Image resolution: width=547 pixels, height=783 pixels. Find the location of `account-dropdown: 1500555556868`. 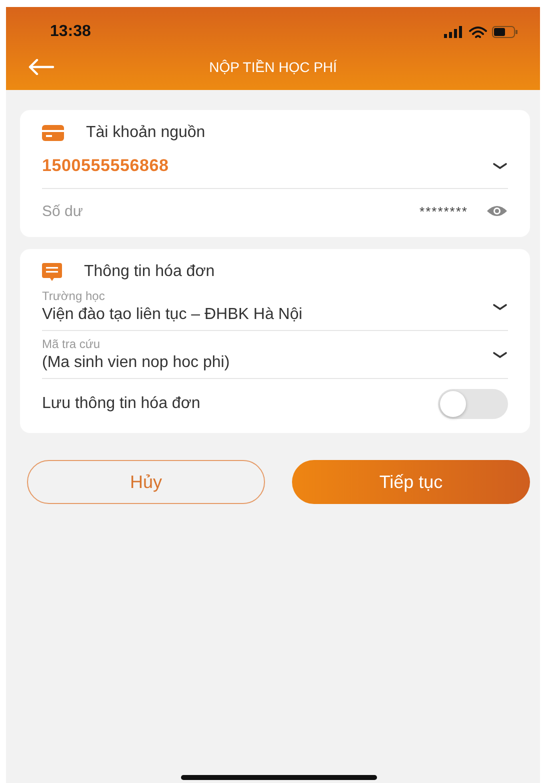

account-dropdown: 1500555556868 is located at coordinates (275, 166).